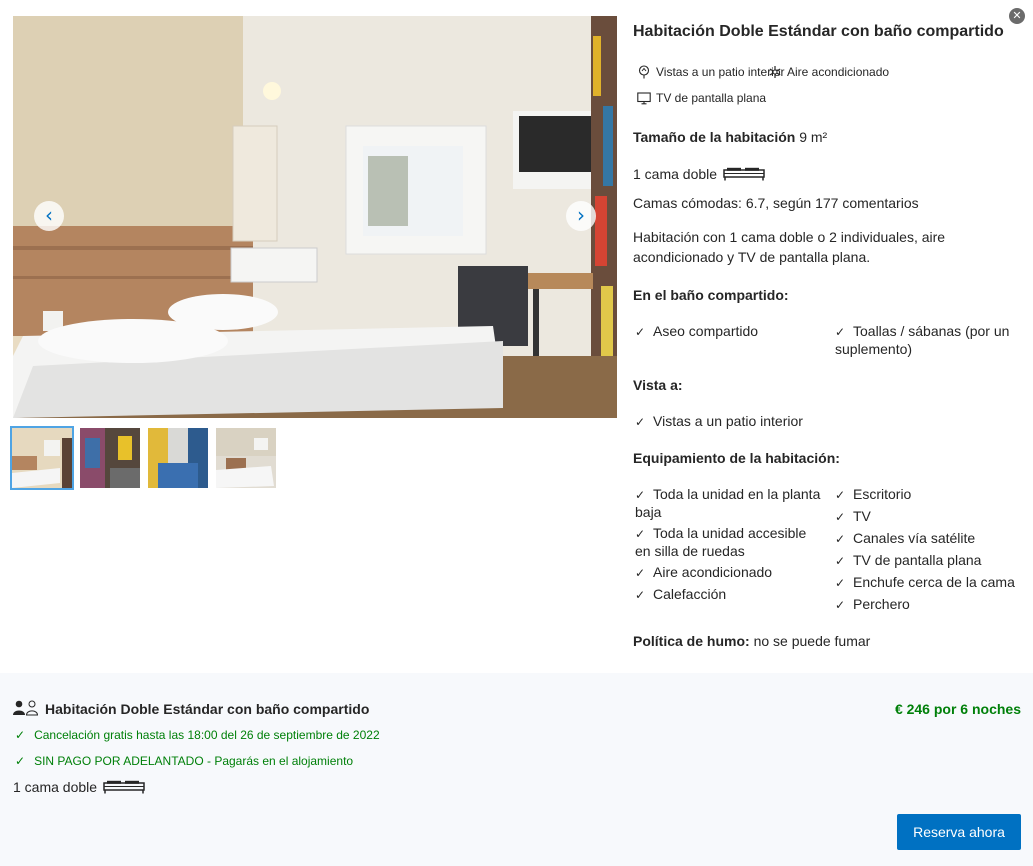 The height and width of the screenshot is (866, 1033). Describe the element at coordinates (930, 605) in the screenshot. I see `equipment-item: ✓ Perchero` at that location.